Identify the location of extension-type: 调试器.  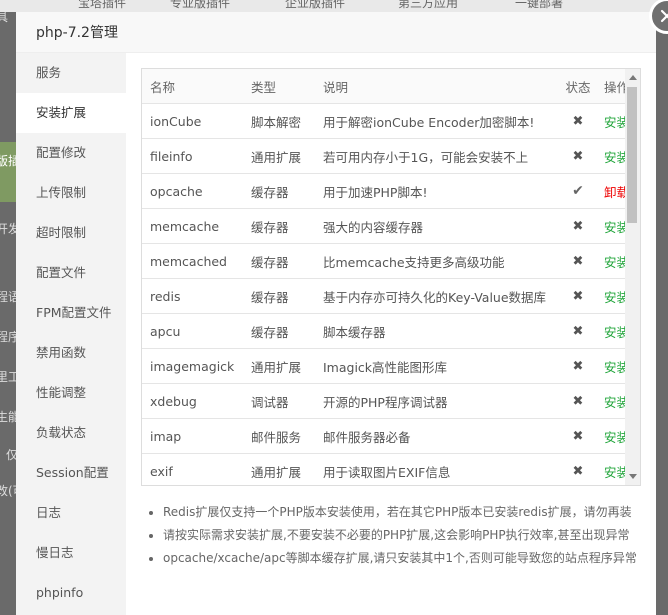
(279, 401).